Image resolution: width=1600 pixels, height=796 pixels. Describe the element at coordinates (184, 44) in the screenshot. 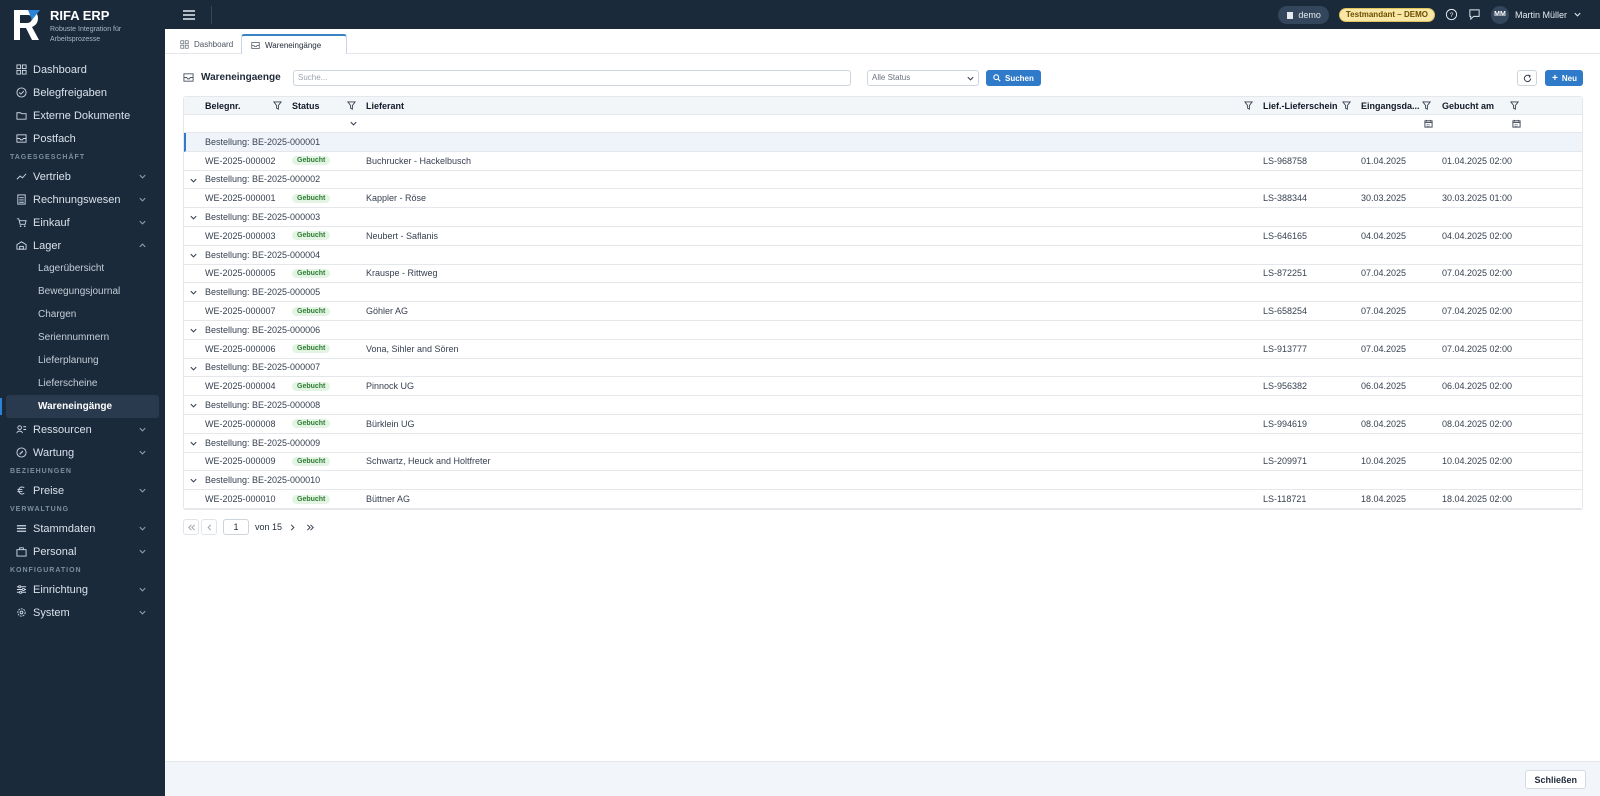

I see `dashboard-icon` at that location.